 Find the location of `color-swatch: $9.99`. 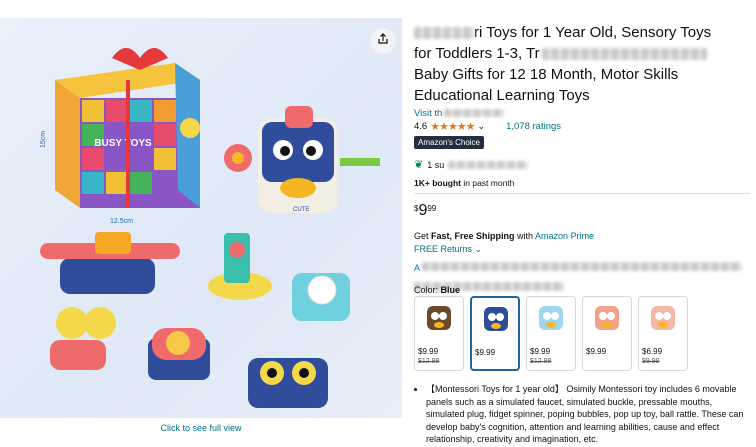

color-swatch: $9.99 is located at coordinates (607, 333).